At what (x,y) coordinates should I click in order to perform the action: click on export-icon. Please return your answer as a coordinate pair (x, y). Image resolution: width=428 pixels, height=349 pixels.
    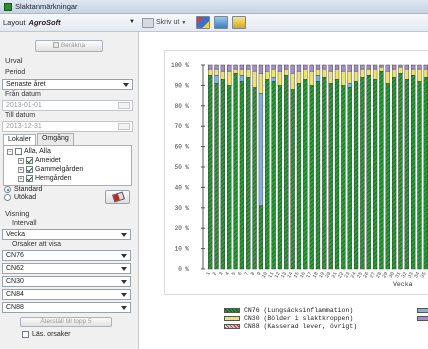
    Looking at the image, I should click on (221, 22).